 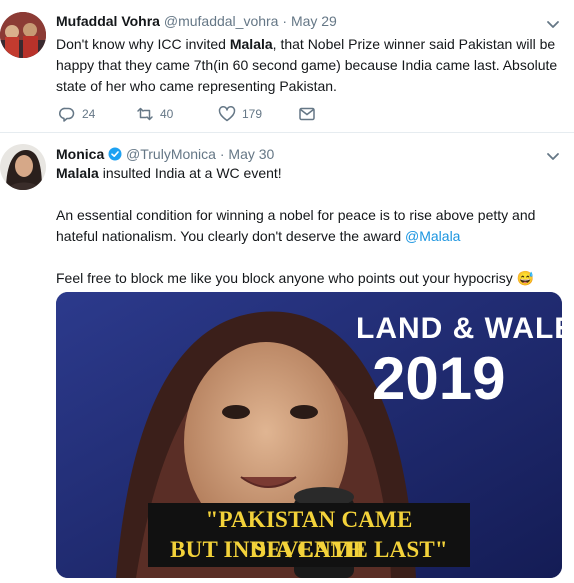 I want to click on verified-badge-icon, so click(x=115, y=154).